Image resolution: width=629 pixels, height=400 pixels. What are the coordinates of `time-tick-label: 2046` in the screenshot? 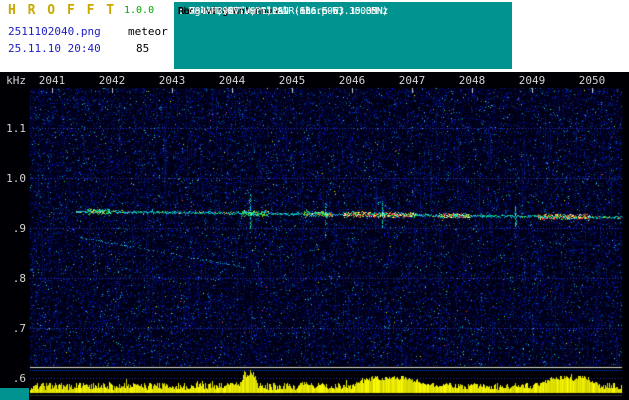 It's located at (352, 80).